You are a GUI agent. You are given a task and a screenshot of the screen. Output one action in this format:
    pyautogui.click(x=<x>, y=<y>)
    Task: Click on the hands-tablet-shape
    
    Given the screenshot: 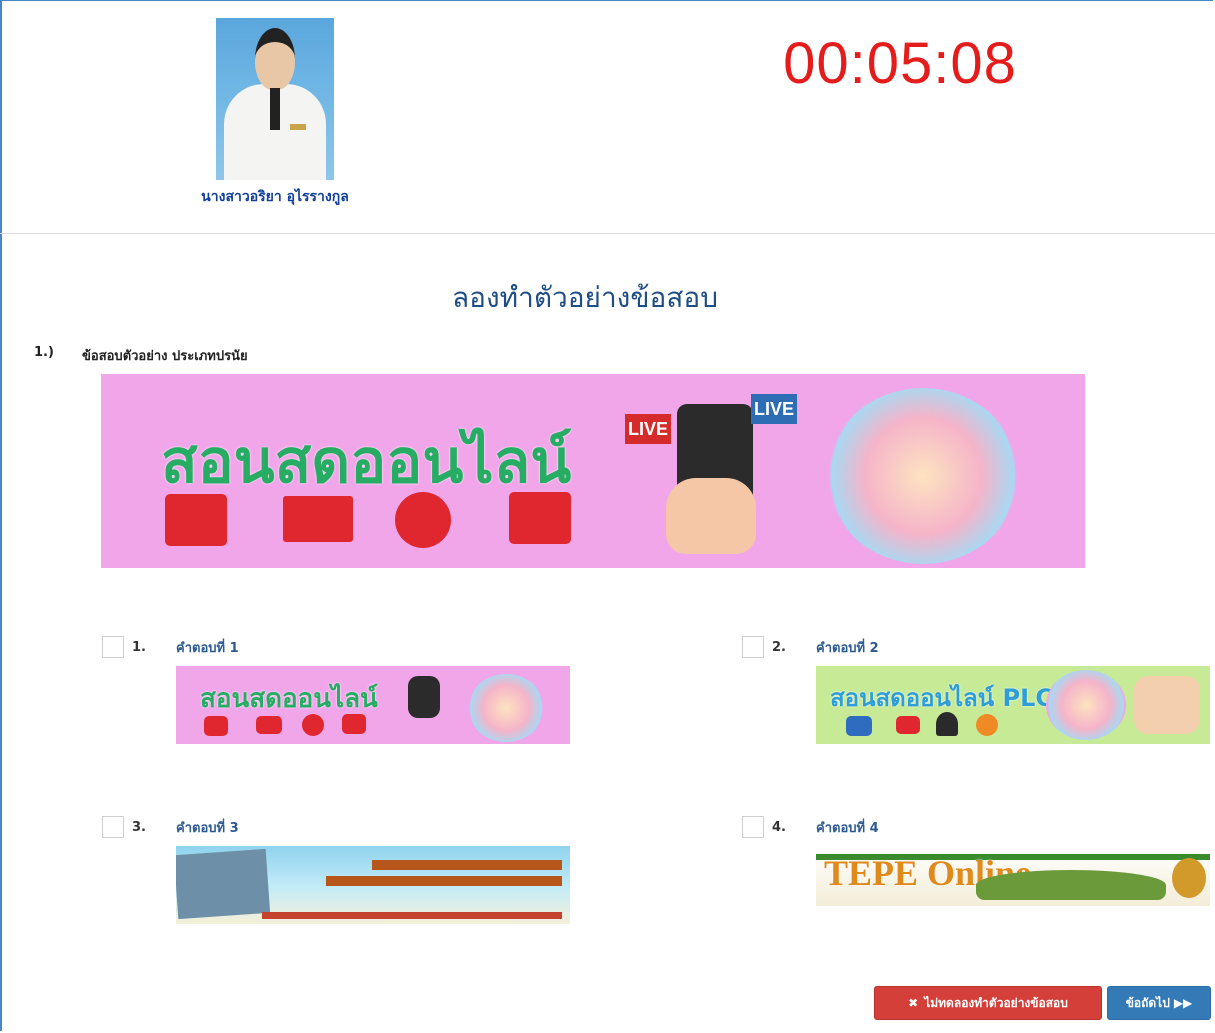 What is the action you would take?
    pyautogui.click(x=1167, y=705)
    